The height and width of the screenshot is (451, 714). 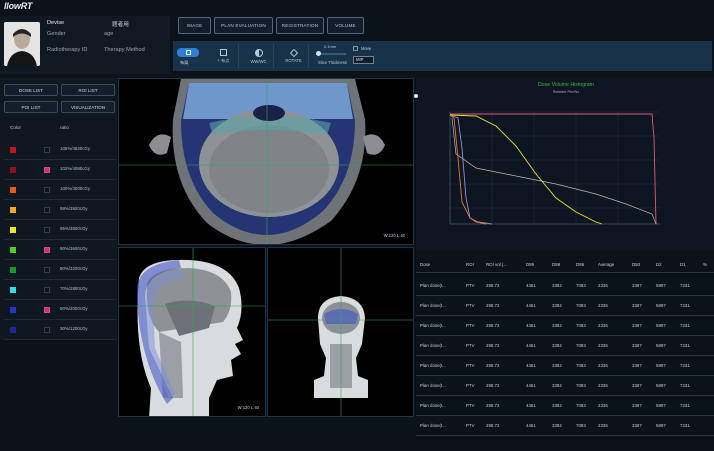 What do you see at coordinates (355, 48) in the screenshot?
I see `move-checkbox` at bounding box center [355, 48].